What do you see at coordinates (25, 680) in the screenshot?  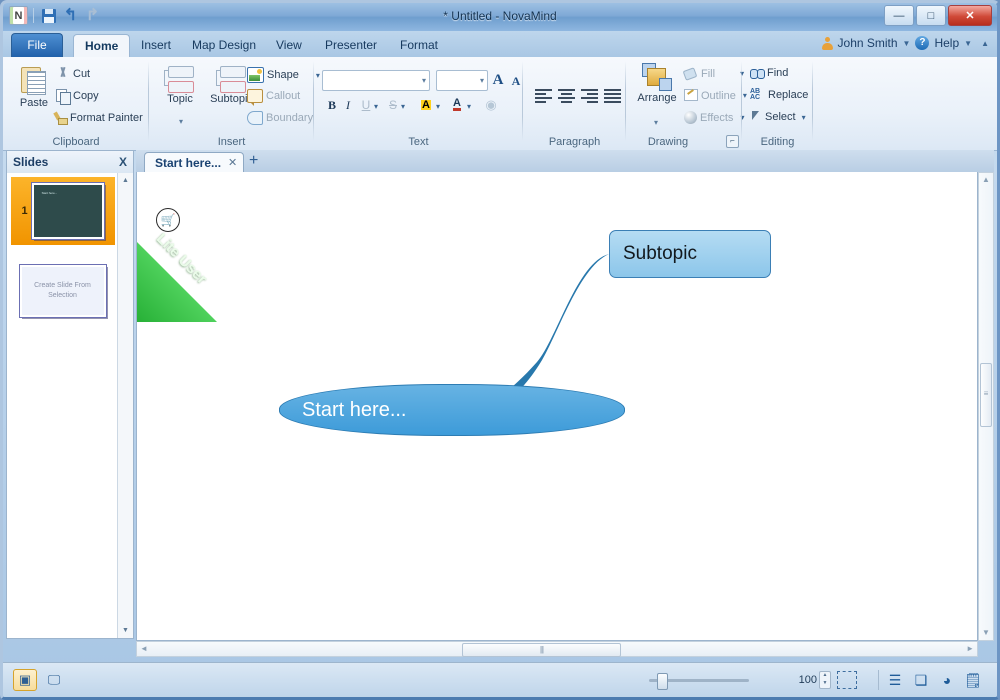 I see `map-view-button: ▣` at bounding box center [25, 680].